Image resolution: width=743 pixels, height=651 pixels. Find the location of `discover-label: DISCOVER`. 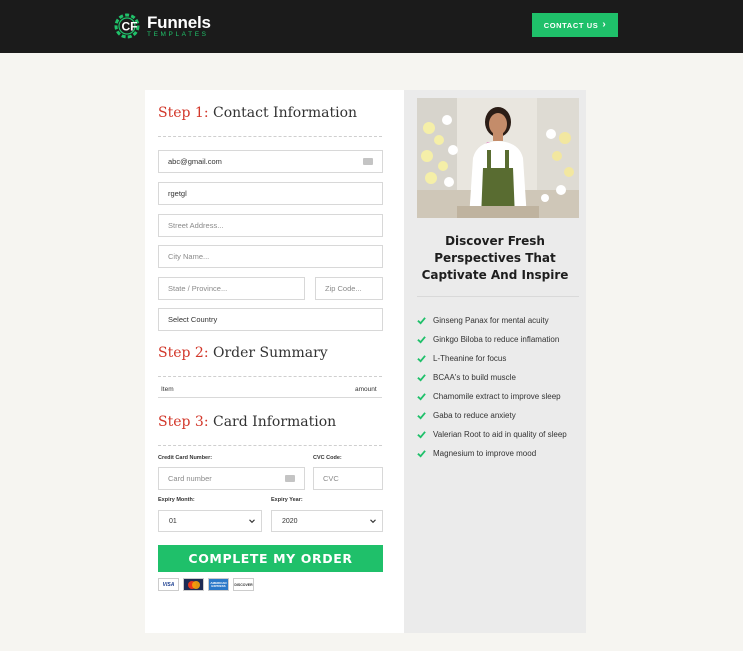

discover-label: DISCOVER is located at coordinates (243, 584).